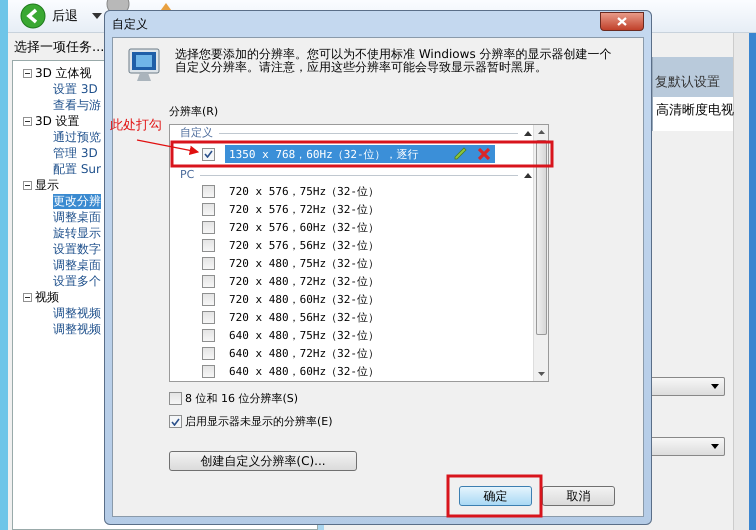  I want to click on scroll-thumb, so click(541, 237).